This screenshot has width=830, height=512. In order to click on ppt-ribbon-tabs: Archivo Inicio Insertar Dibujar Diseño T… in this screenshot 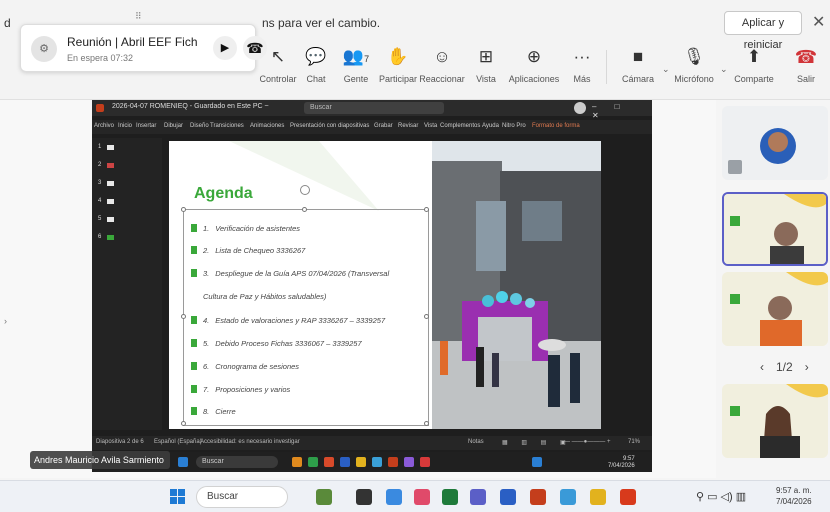, I will do `click(372, 127)`.